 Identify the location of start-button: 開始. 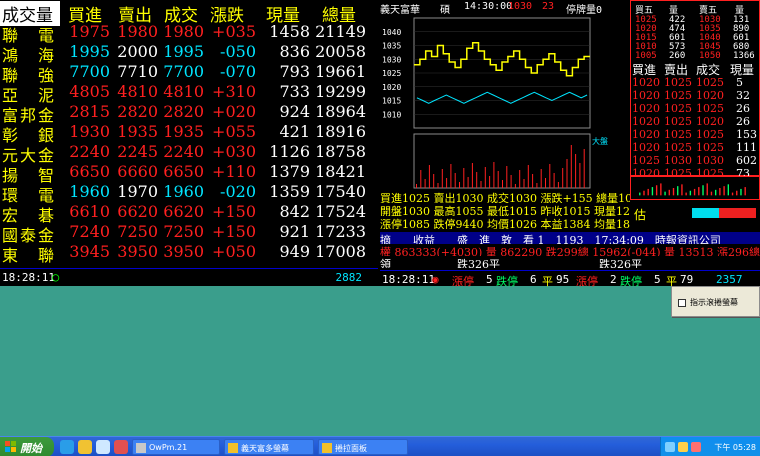
(27, 446).